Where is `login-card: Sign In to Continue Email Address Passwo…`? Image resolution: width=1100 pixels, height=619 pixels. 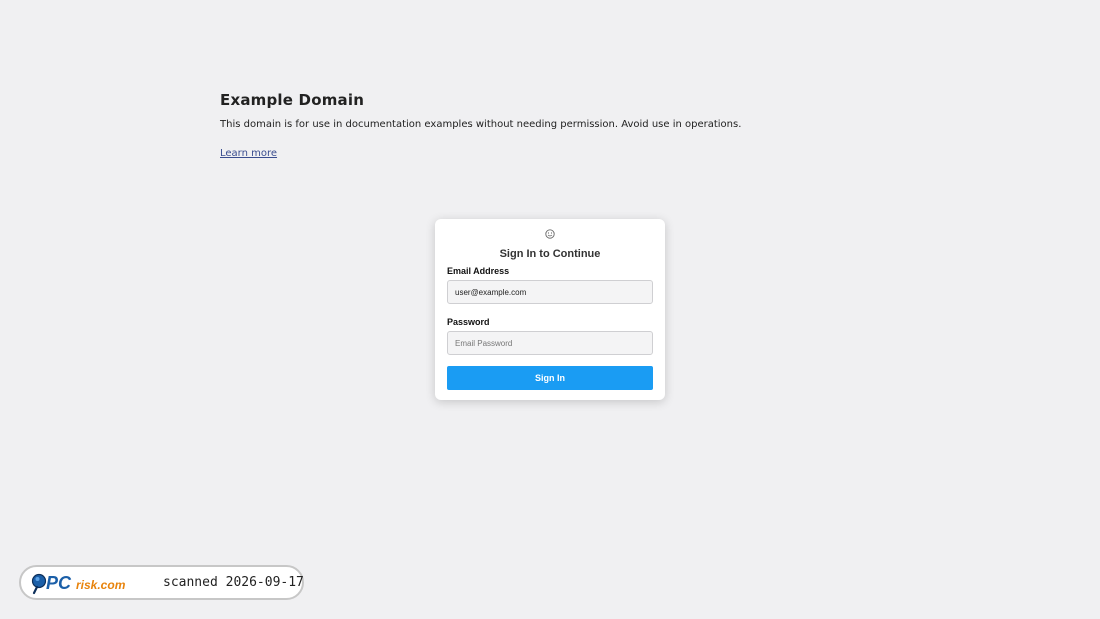
login-card: Sign In to Continue Email Address Passwo… is located at coordinates (550, 309).